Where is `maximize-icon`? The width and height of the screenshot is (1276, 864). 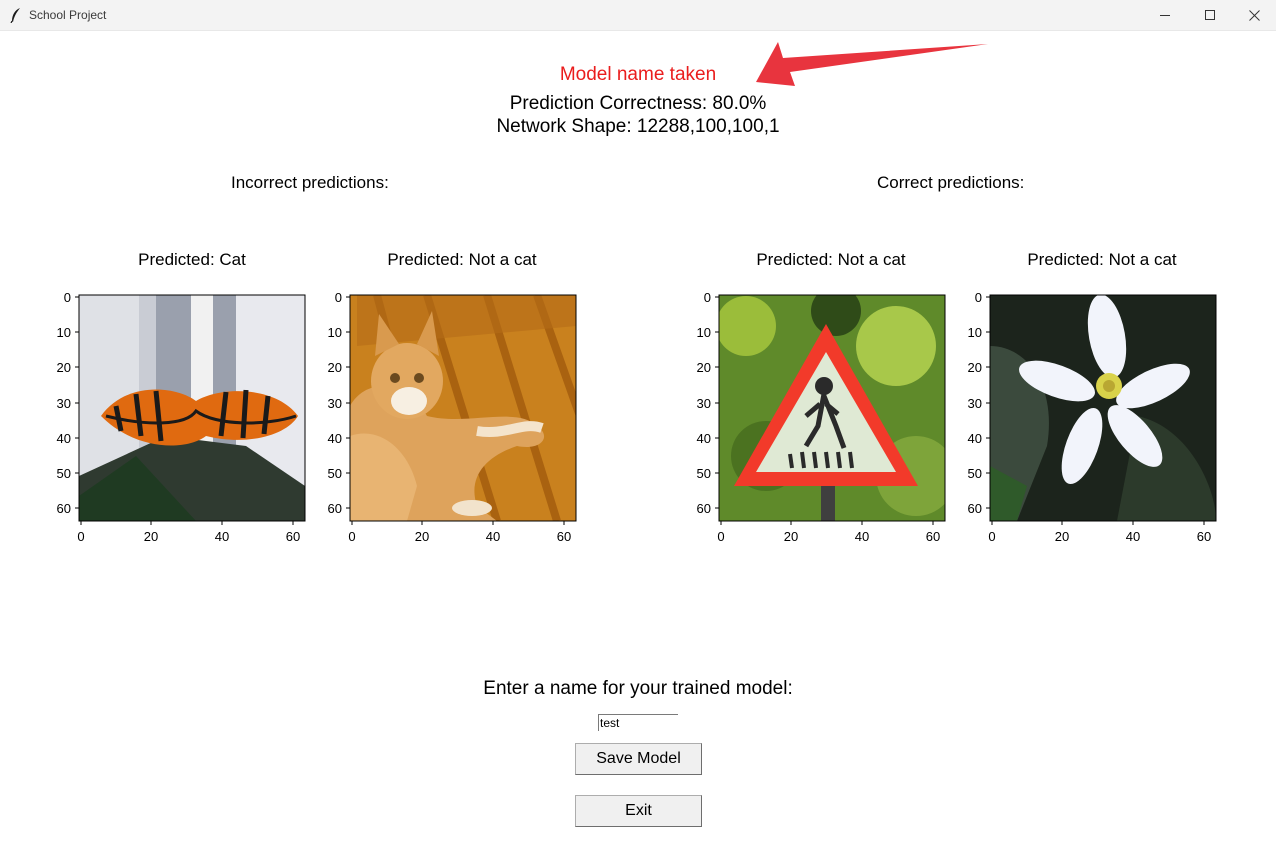 maximize-icon is located at coordinates (1210, 15).